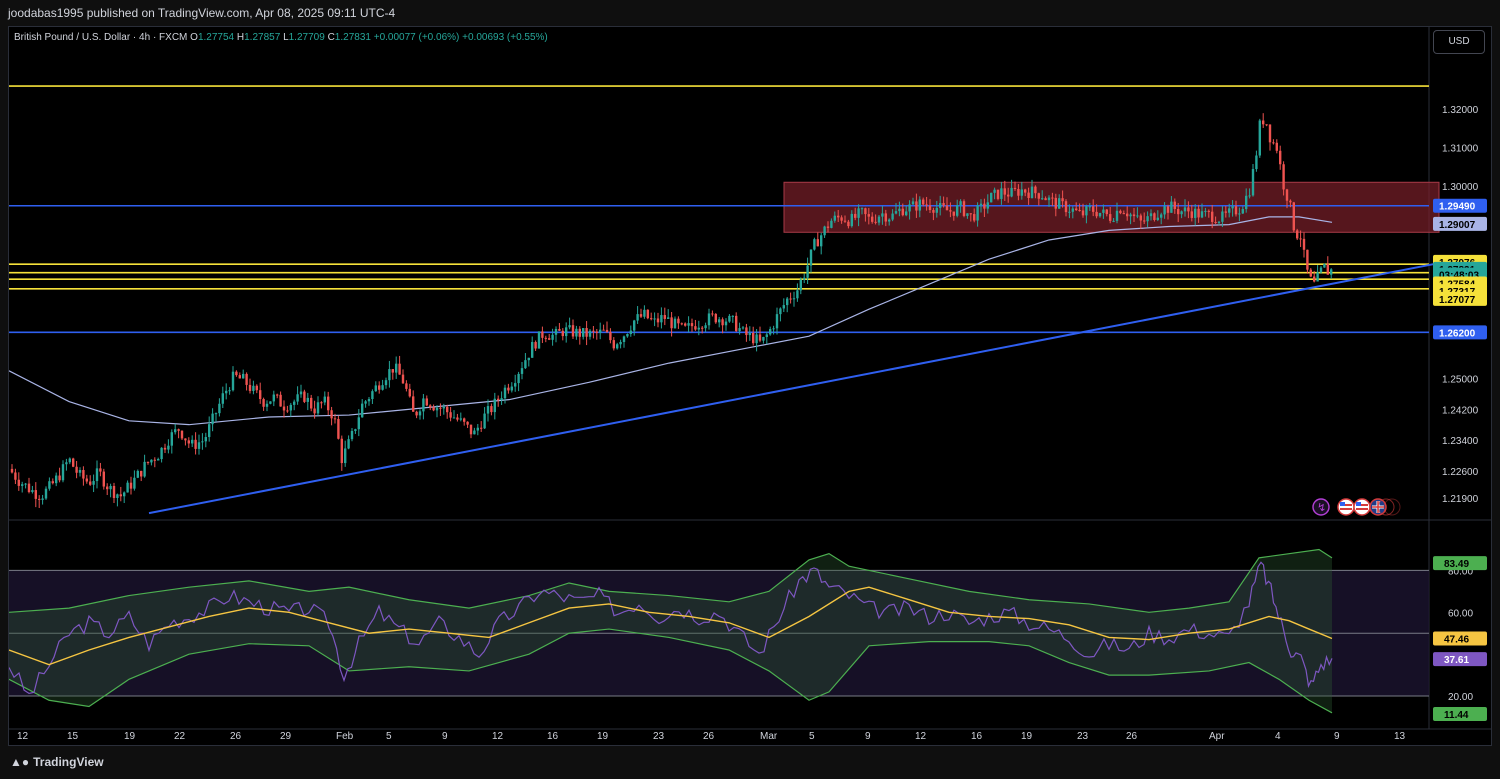  What do you see at coordinates (1278, 736) in the screenshot?
I see `time-tick-label: 4` at bounding box center [1278, 736].